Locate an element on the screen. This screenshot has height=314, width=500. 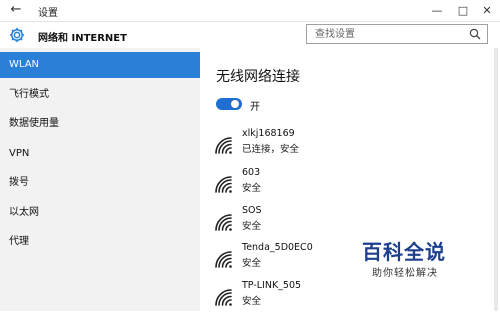
watermark-title: 百科全说 is located at coordinates (404, 252).